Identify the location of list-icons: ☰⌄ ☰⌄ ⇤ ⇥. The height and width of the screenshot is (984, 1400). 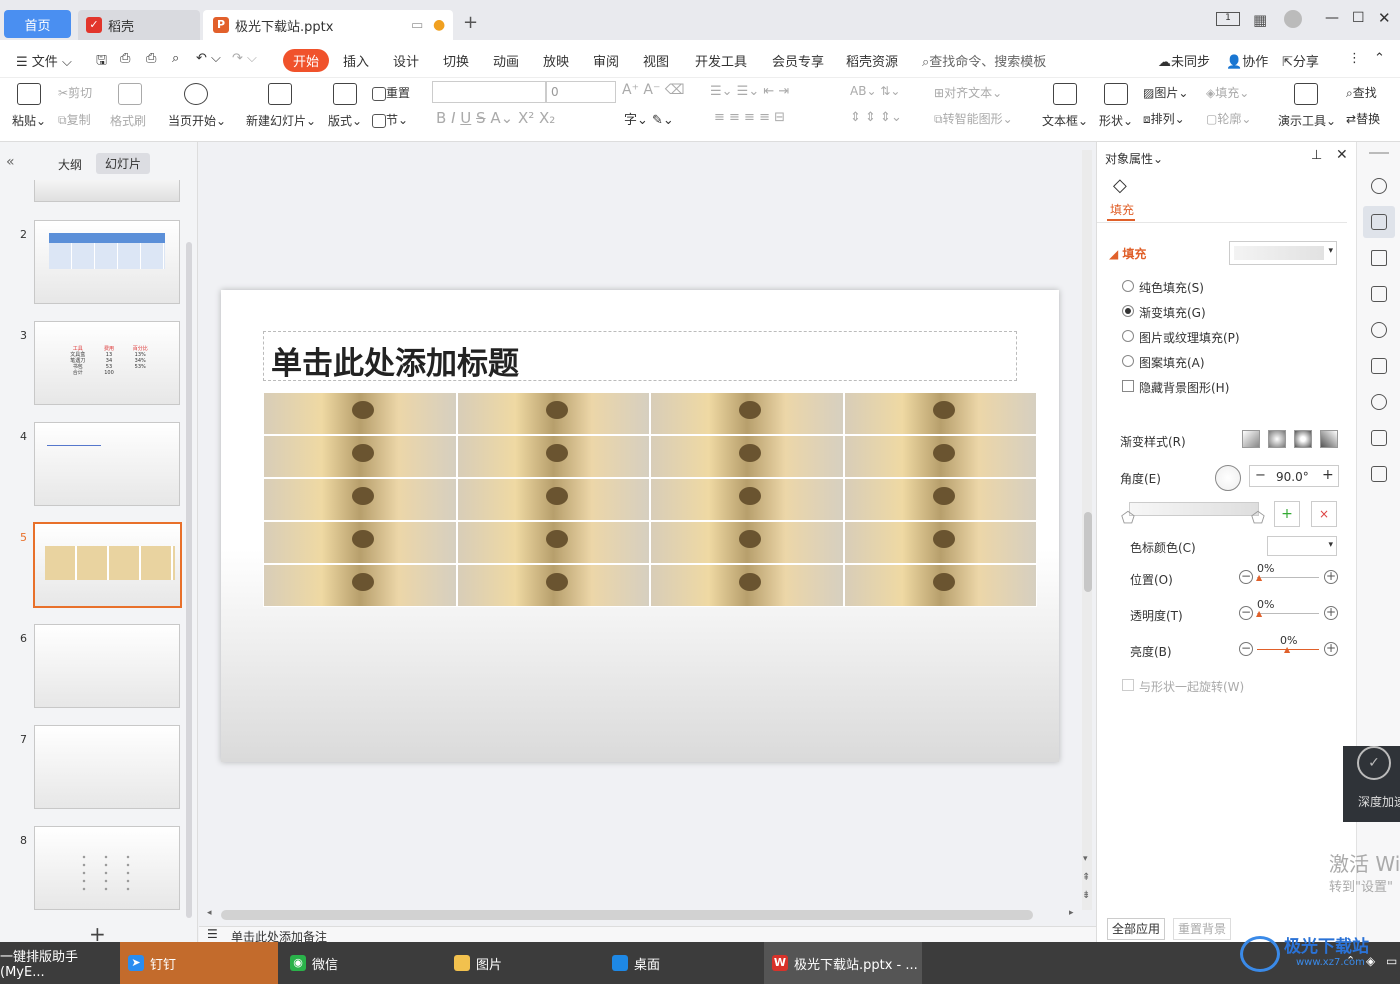
(749, 91).